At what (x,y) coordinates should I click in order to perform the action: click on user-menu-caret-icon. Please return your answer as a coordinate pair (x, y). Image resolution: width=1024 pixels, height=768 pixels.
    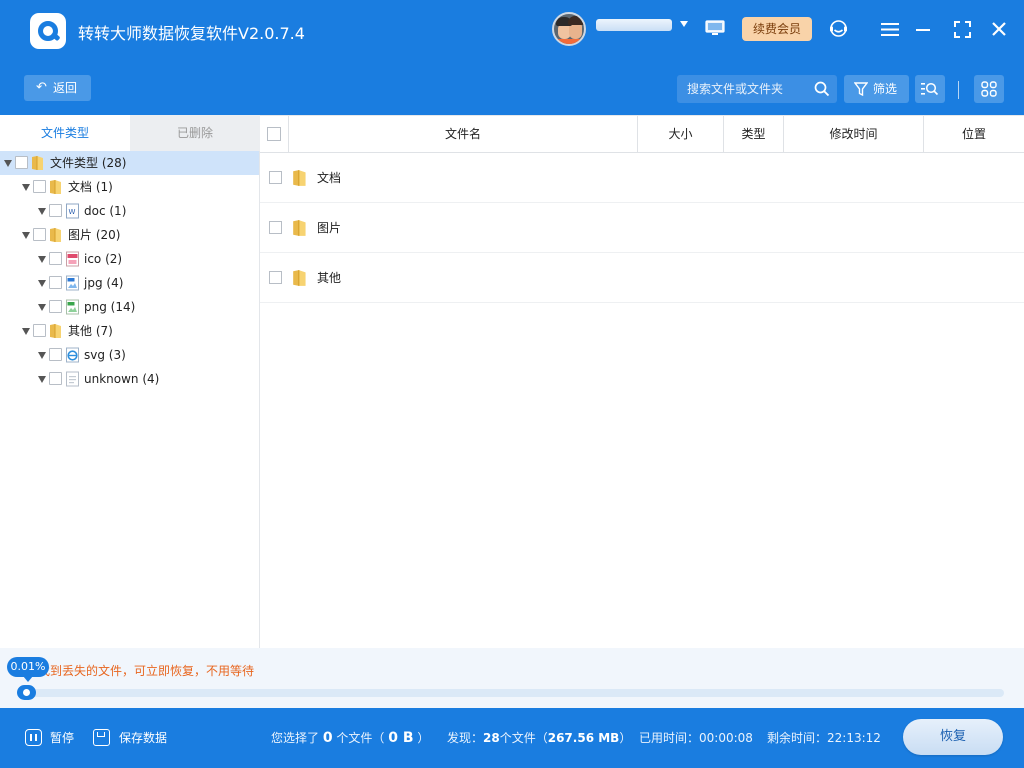
    Looking at the image, I should click on (684, 24).